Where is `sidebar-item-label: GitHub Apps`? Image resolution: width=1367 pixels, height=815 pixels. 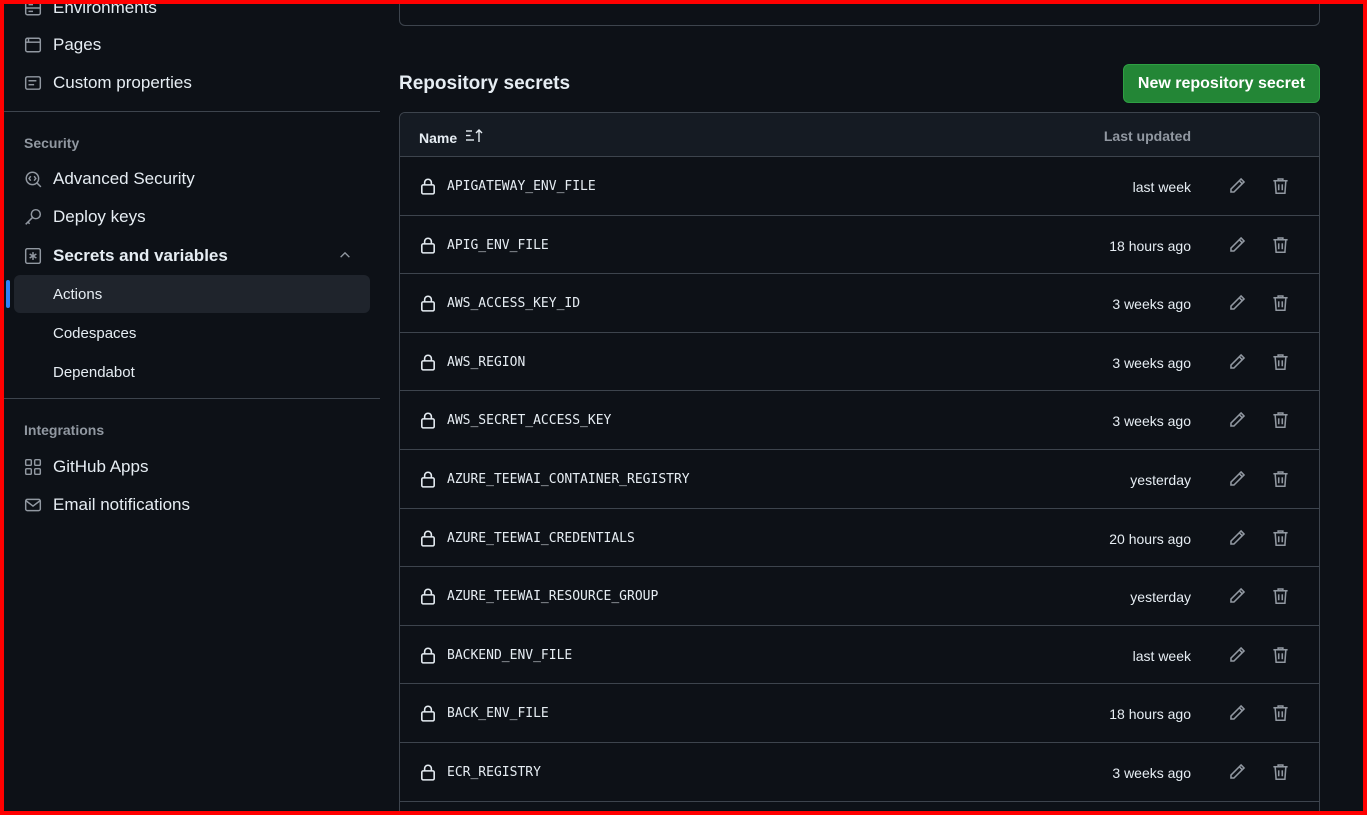
sidebar-item-label: GitHub Apps is located at coordinates (101, 466).